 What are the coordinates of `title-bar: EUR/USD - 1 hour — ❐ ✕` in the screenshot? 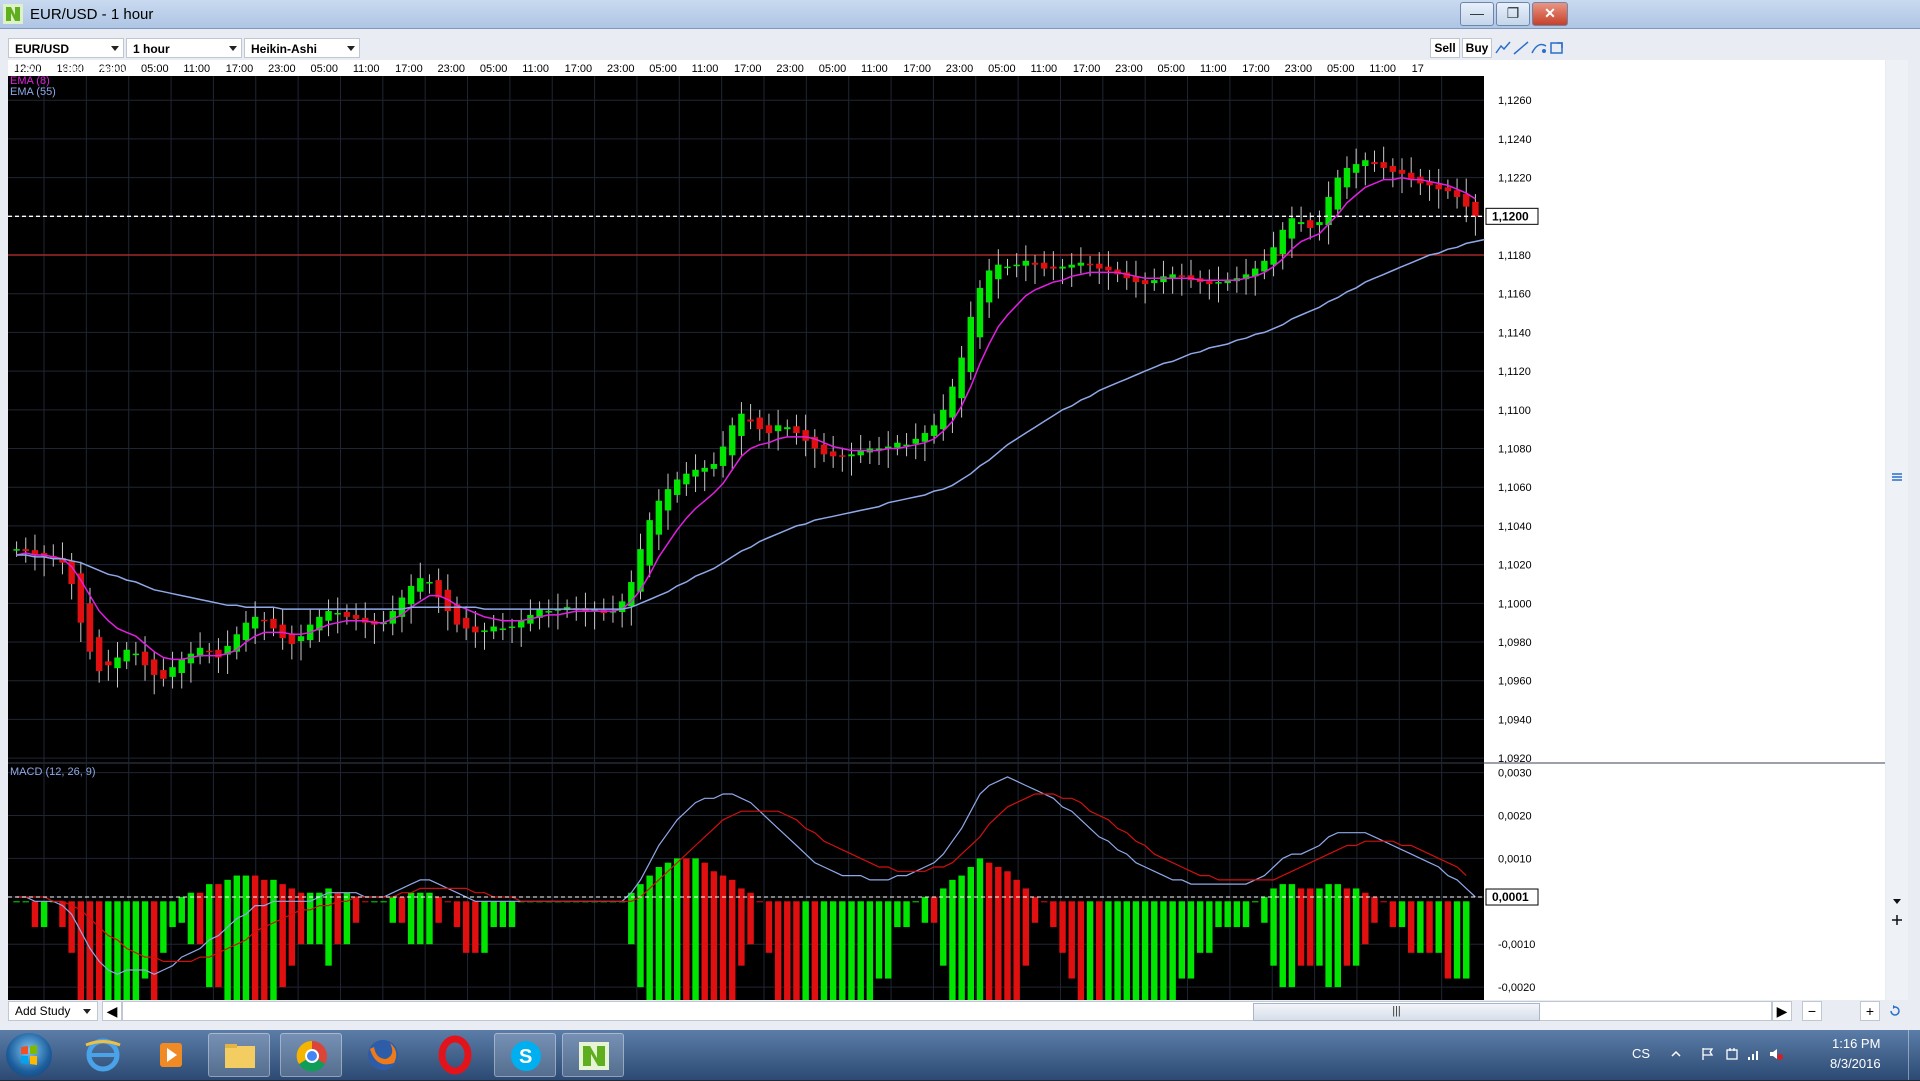 It's located at (960, 14).